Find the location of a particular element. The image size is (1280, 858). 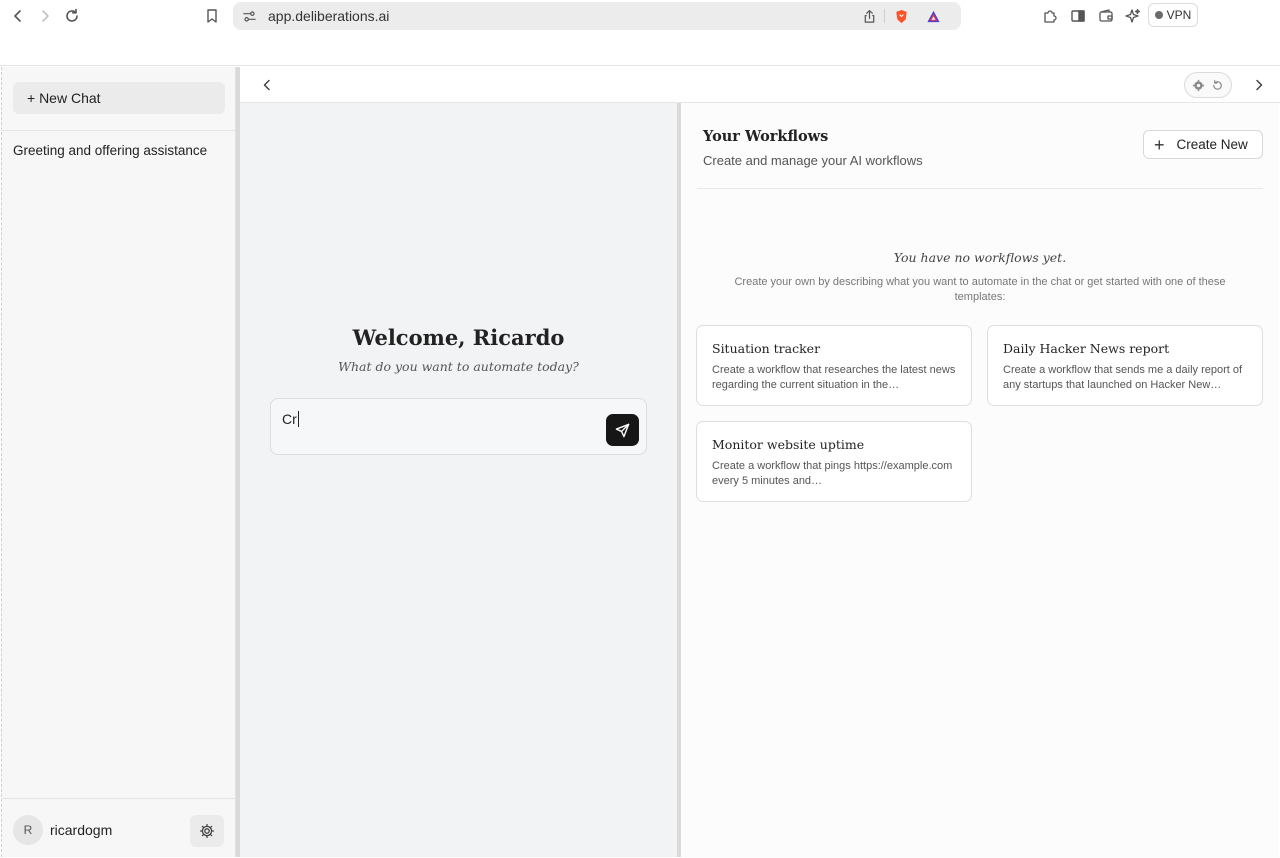

brave-rewards-icon is located at coordinates (933, 16).